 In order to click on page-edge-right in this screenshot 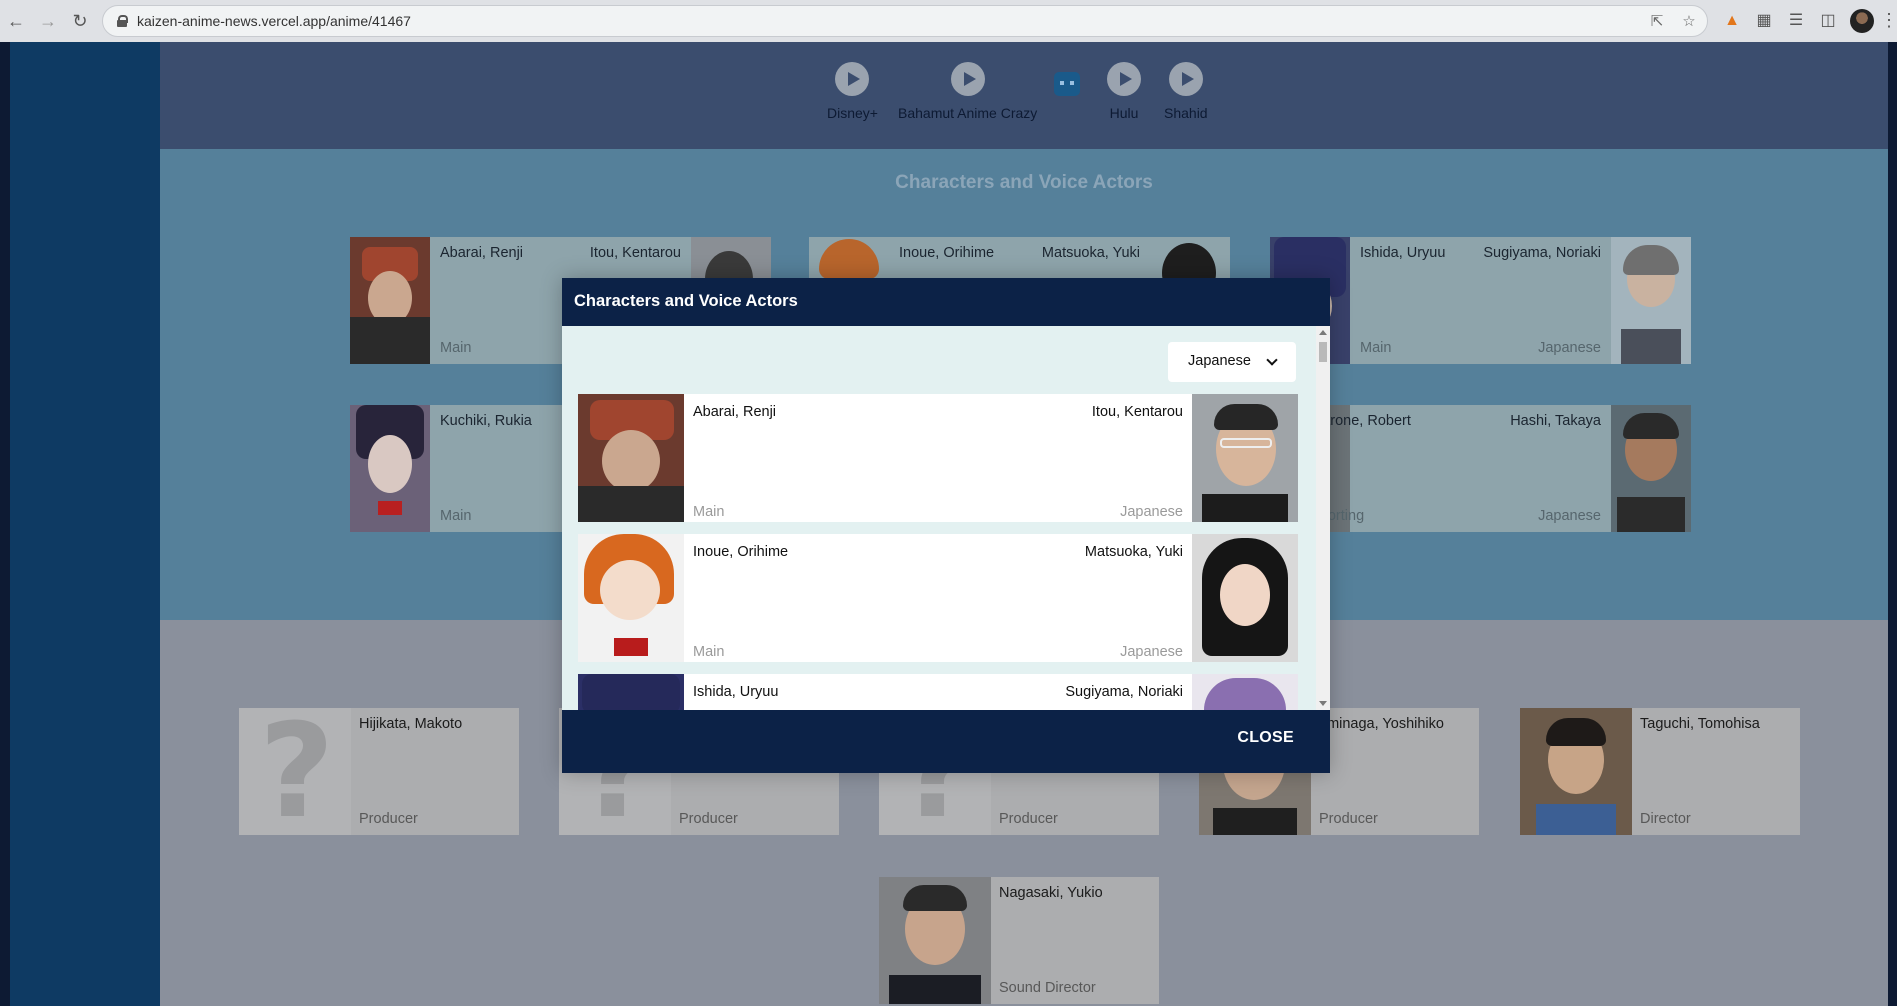, I will do `click(1892, 524)`.